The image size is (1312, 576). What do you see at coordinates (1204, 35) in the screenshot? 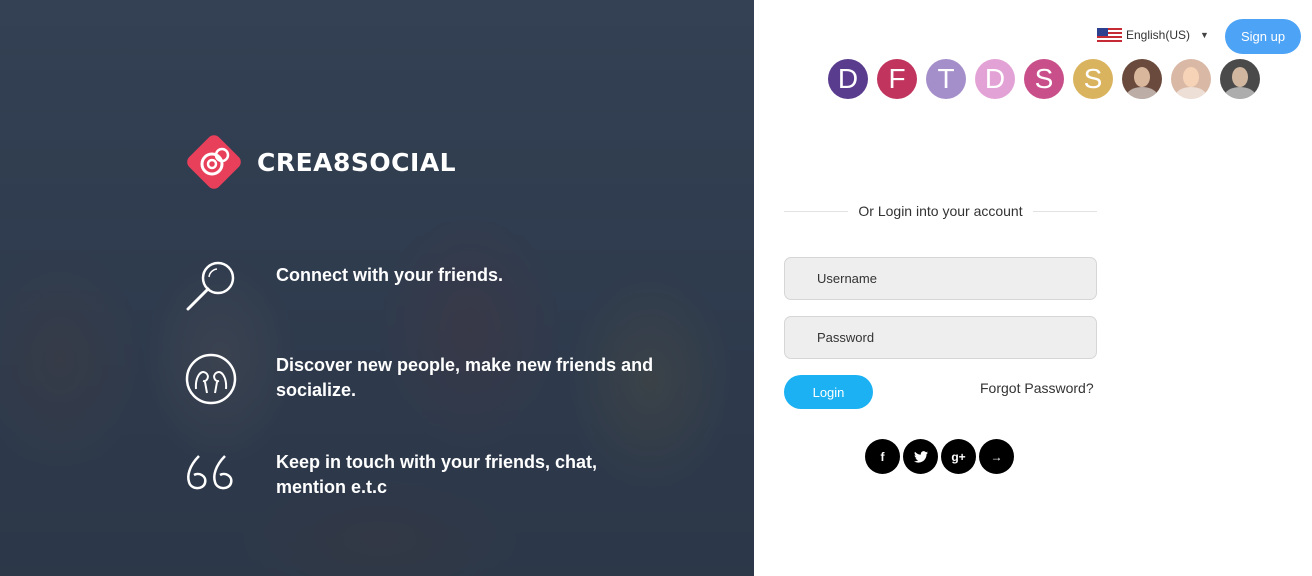
I see `caret-down-icon: ▼` at bounding box center [1204, 35].